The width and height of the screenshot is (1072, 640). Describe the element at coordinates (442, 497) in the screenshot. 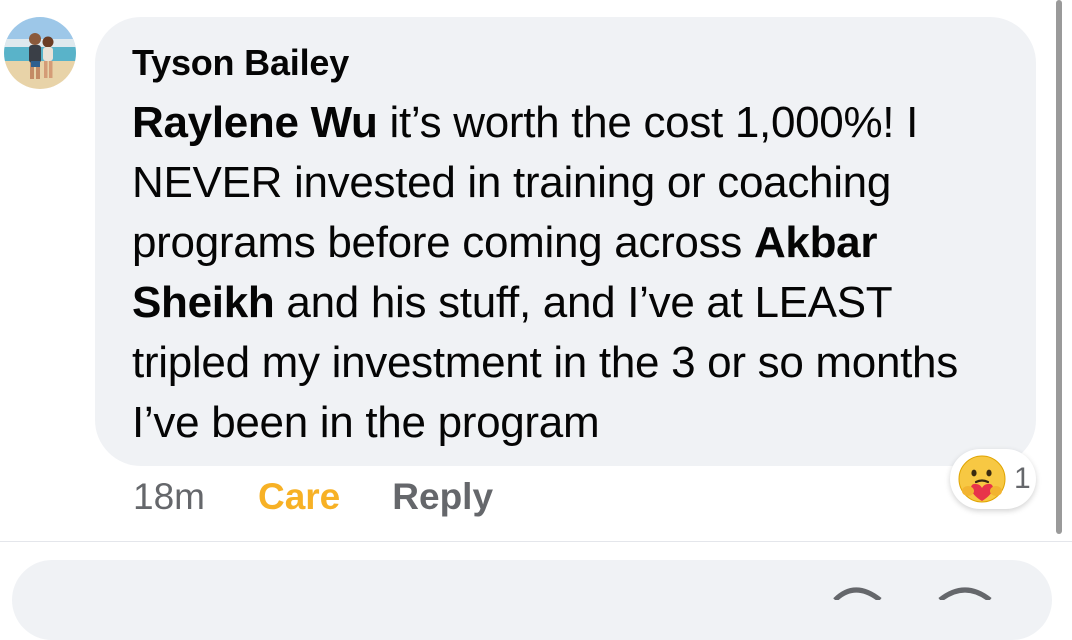

I see `reply-button: Reply` at that location.